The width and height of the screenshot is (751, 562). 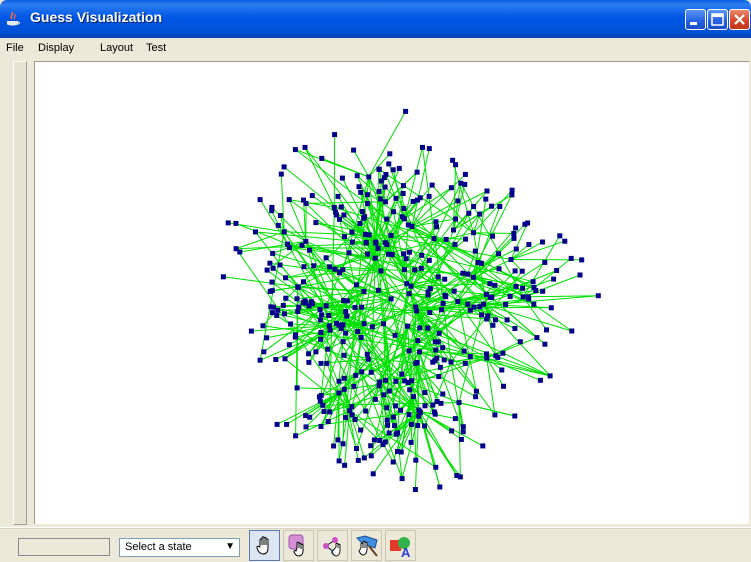 What do you see at coordinates (695, 19) in the screenshot?
I see `minimize-button` at bounding box center [695, 19].